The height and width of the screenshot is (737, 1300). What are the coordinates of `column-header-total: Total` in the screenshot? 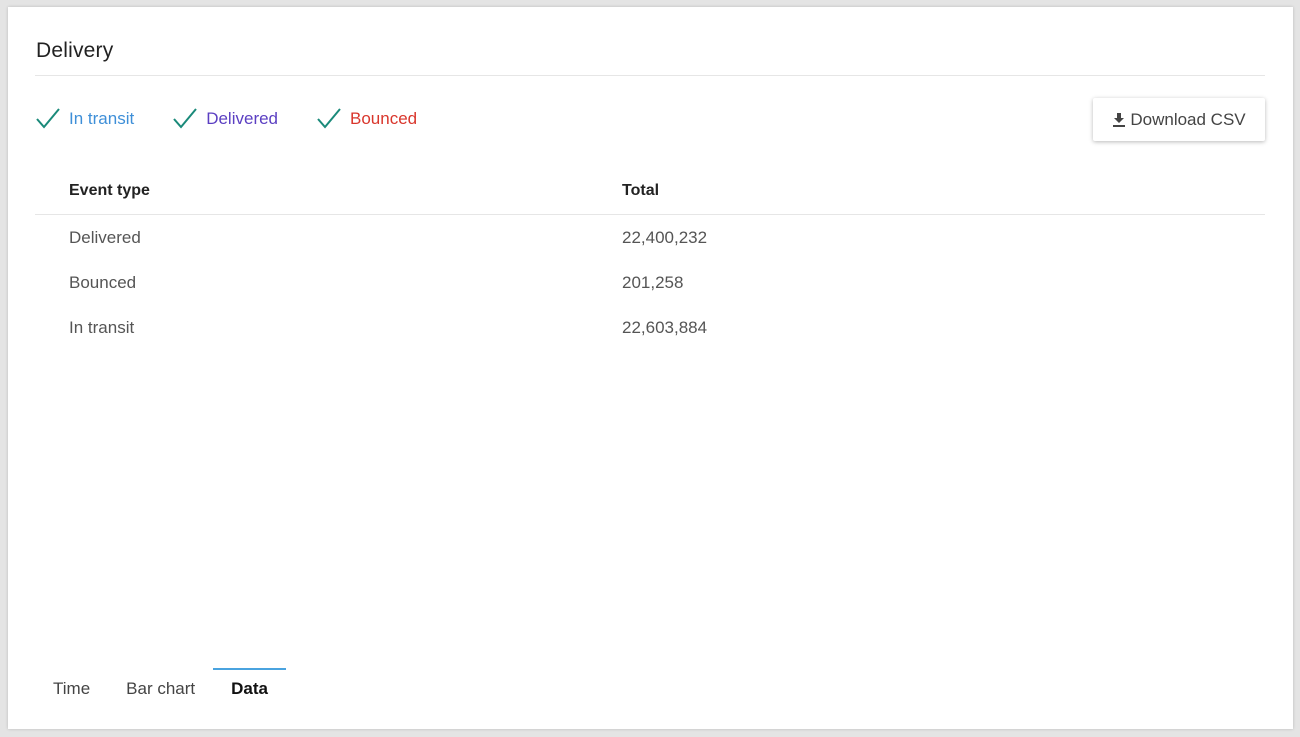 It's located at (943, 191).